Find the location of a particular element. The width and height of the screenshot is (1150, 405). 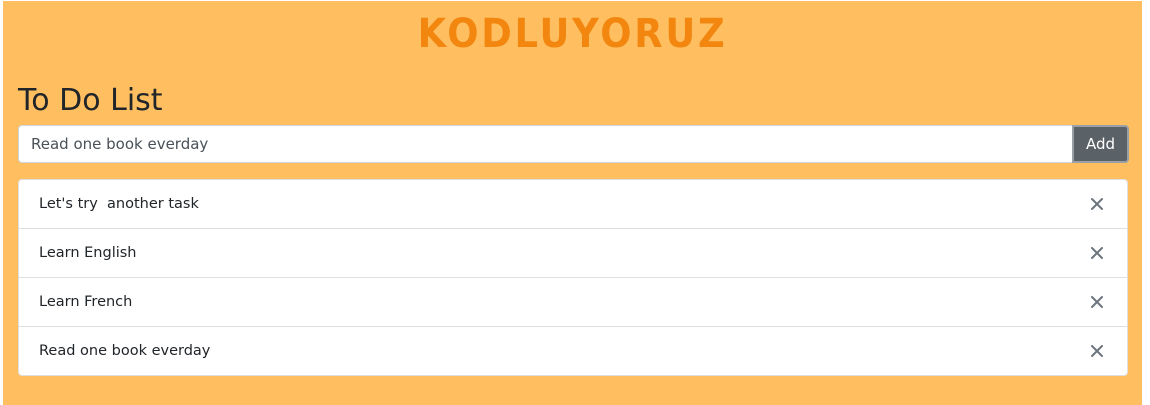

add-button: Add is located at coordinates (1100, 144).